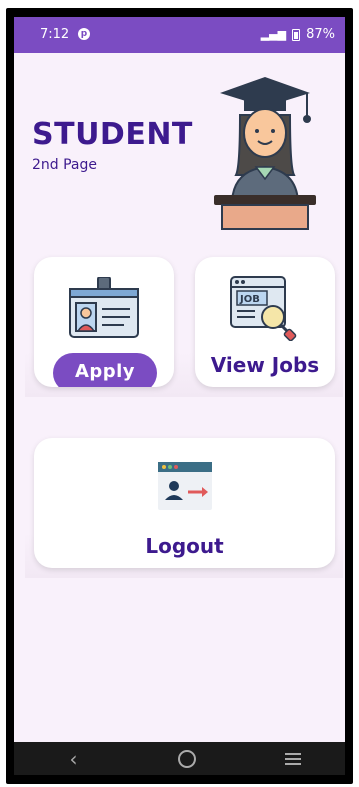  Describe the element at coordinates (292, 758) in the screenshot. I see `recents-icon` at that location.